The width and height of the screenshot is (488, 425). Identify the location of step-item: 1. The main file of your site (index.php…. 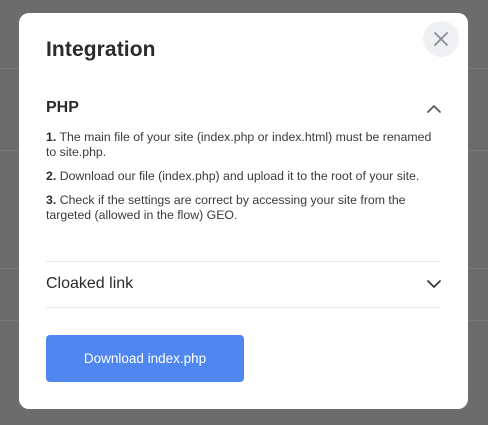
(243, 145).